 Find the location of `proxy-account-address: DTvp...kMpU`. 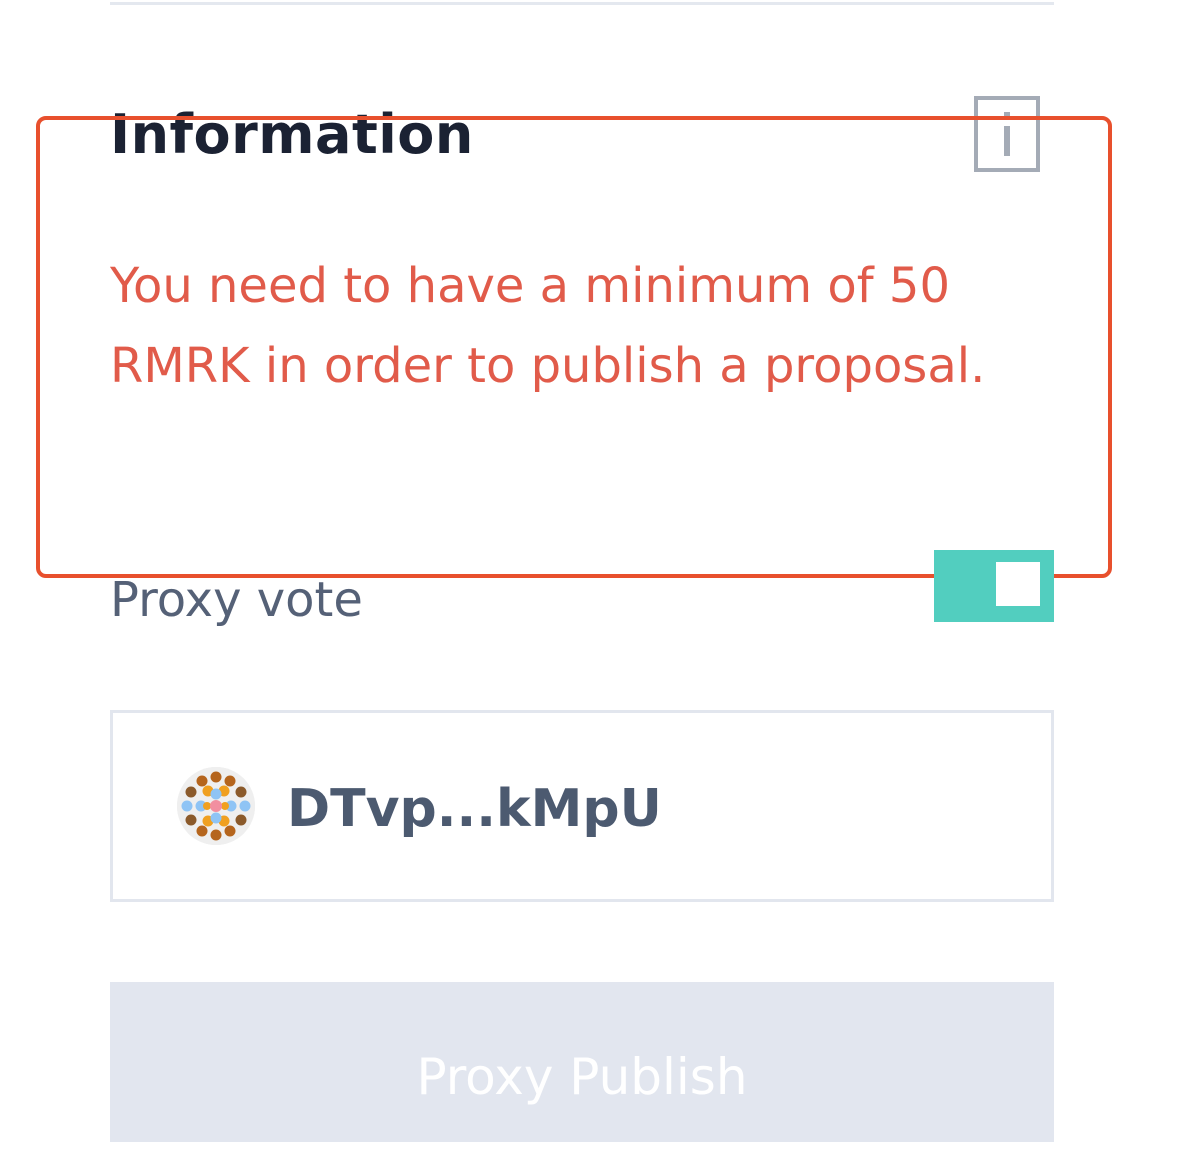

proxy-account-address: DTvp...kMpU is located at coordinates (474, 809).